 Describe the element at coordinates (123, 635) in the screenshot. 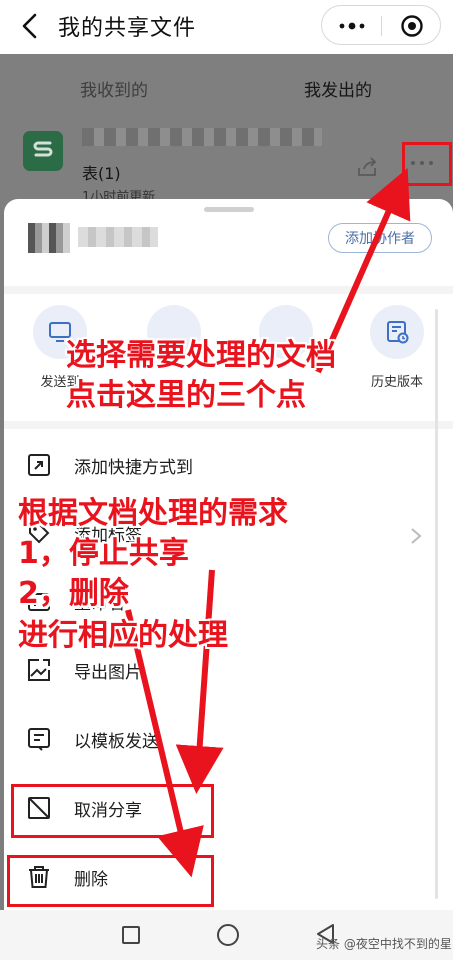

I see `annotation-handle: 进行相应的处理` at that location.